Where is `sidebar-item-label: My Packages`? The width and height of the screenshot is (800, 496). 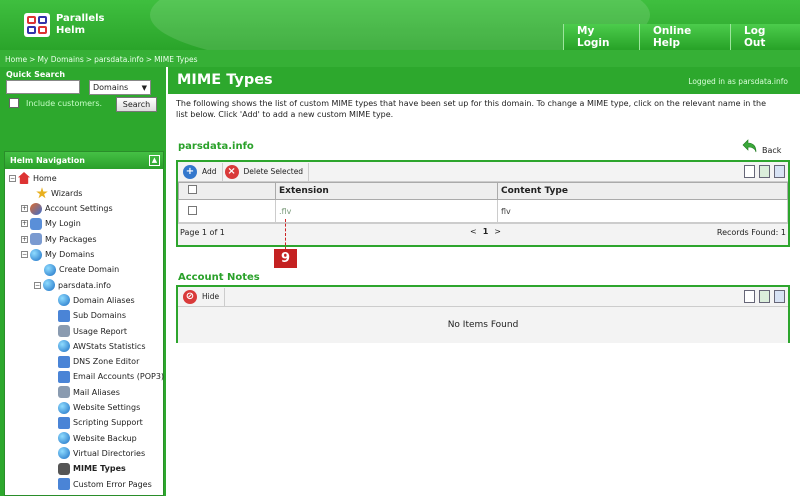
sidebar-item-label: My Packages is located at coordinates (71, 239).